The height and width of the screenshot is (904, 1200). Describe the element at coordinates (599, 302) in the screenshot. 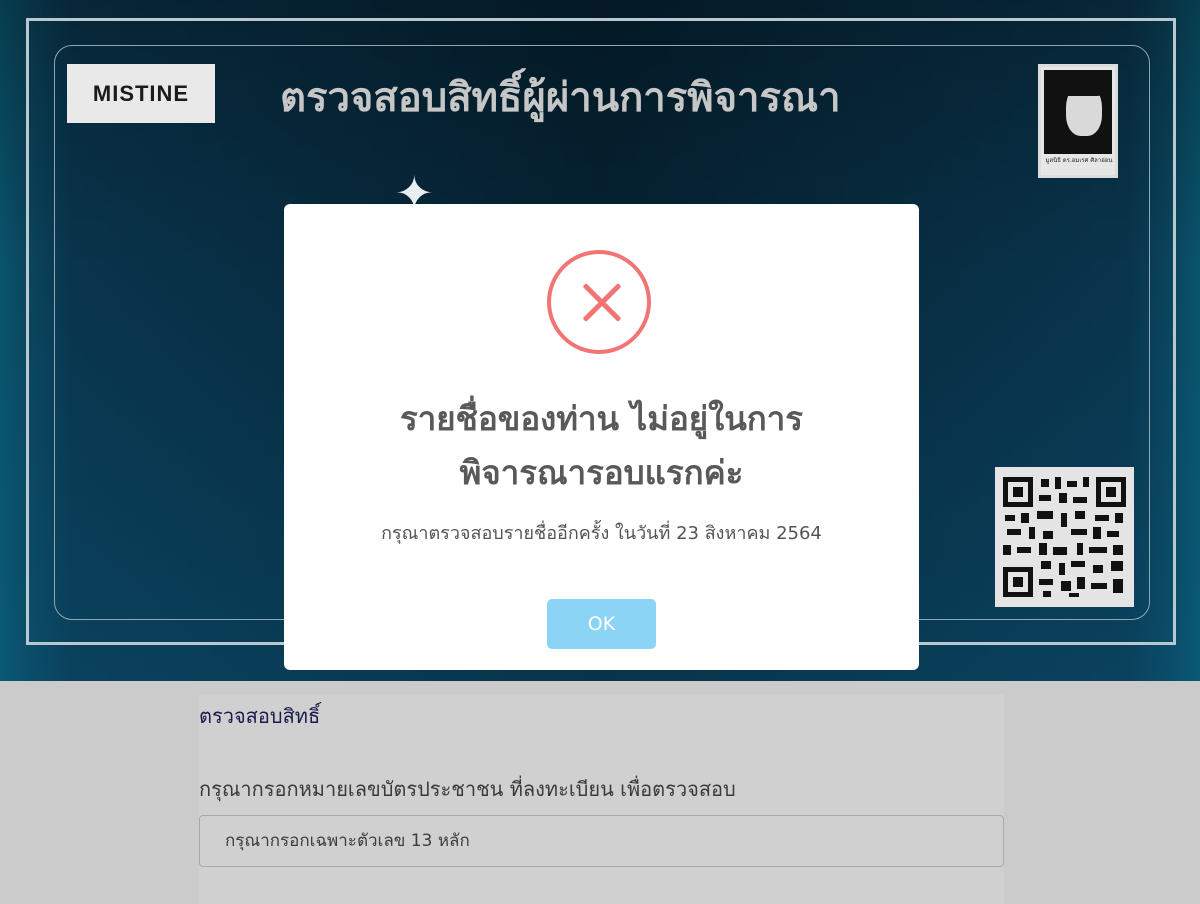

I see `error-x-icon` at that location.